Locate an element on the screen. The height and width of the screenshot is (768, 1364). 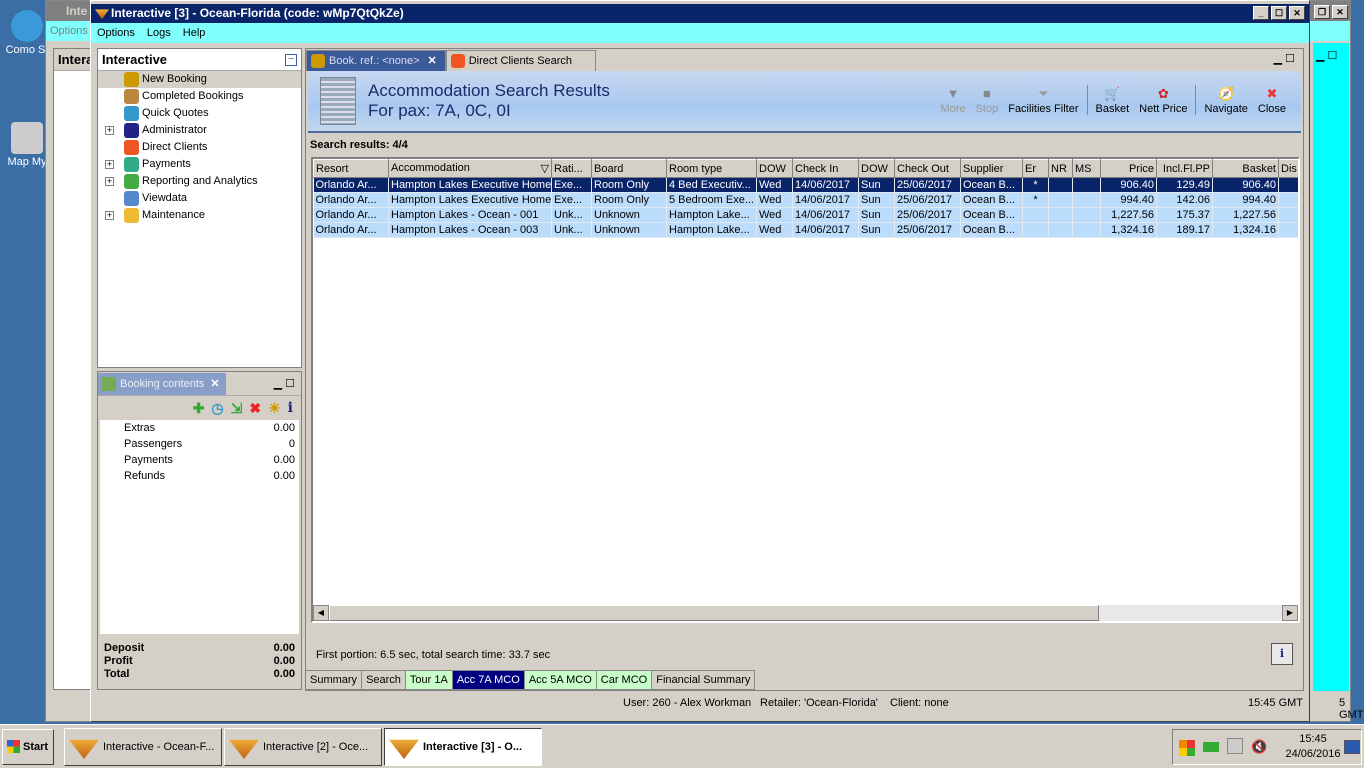
column-header: Accommodation ▽ is located at coordinates (470, 168).